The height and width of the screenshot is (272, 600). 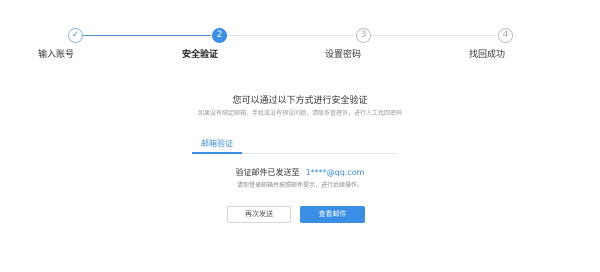 I want to click on step-4-label: 找回成功, so click(x=487, y=55).